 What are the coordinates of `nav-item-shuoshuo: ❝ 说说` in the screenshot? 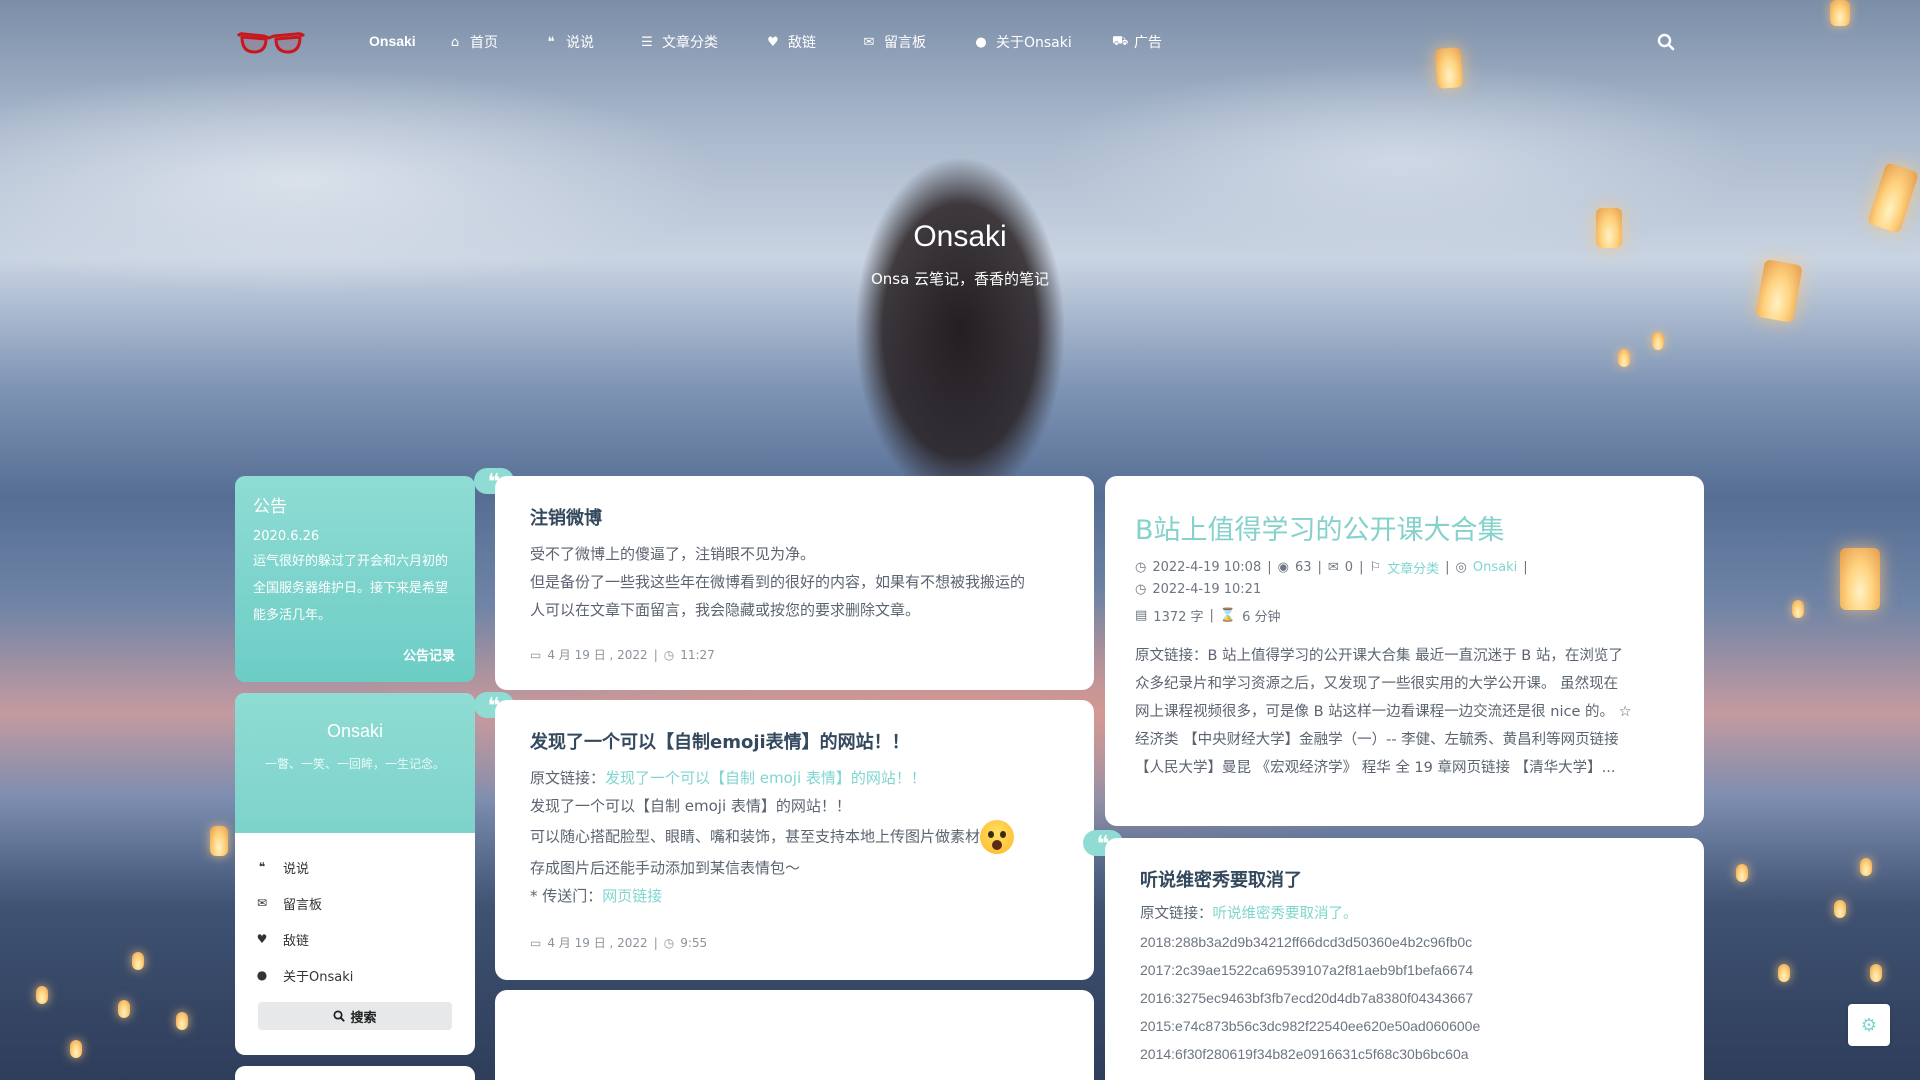 It's located at (569, 42).